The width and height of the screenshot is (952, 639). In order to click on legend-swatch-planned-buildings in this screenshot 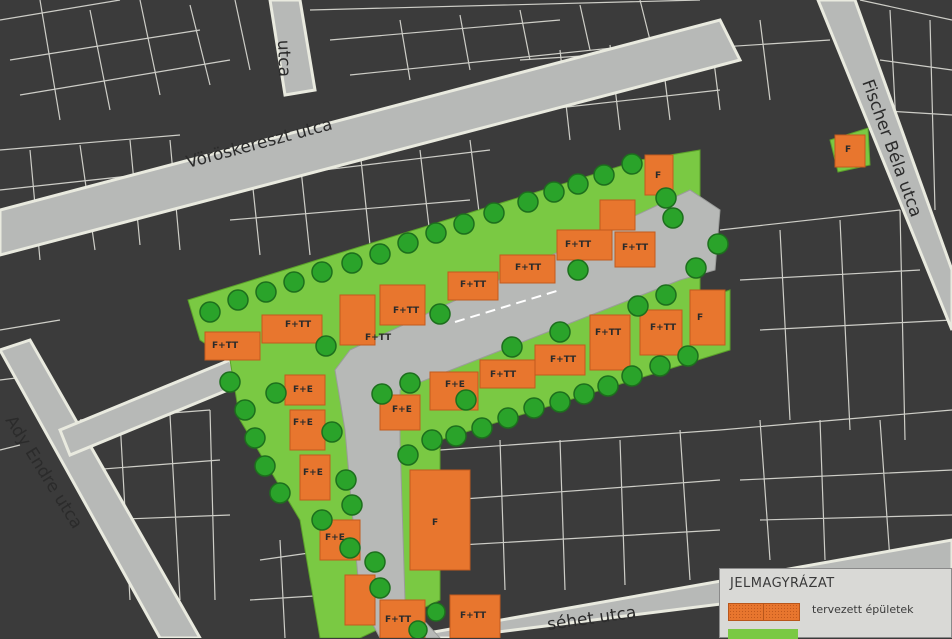, I will do `click(764, 612)`.